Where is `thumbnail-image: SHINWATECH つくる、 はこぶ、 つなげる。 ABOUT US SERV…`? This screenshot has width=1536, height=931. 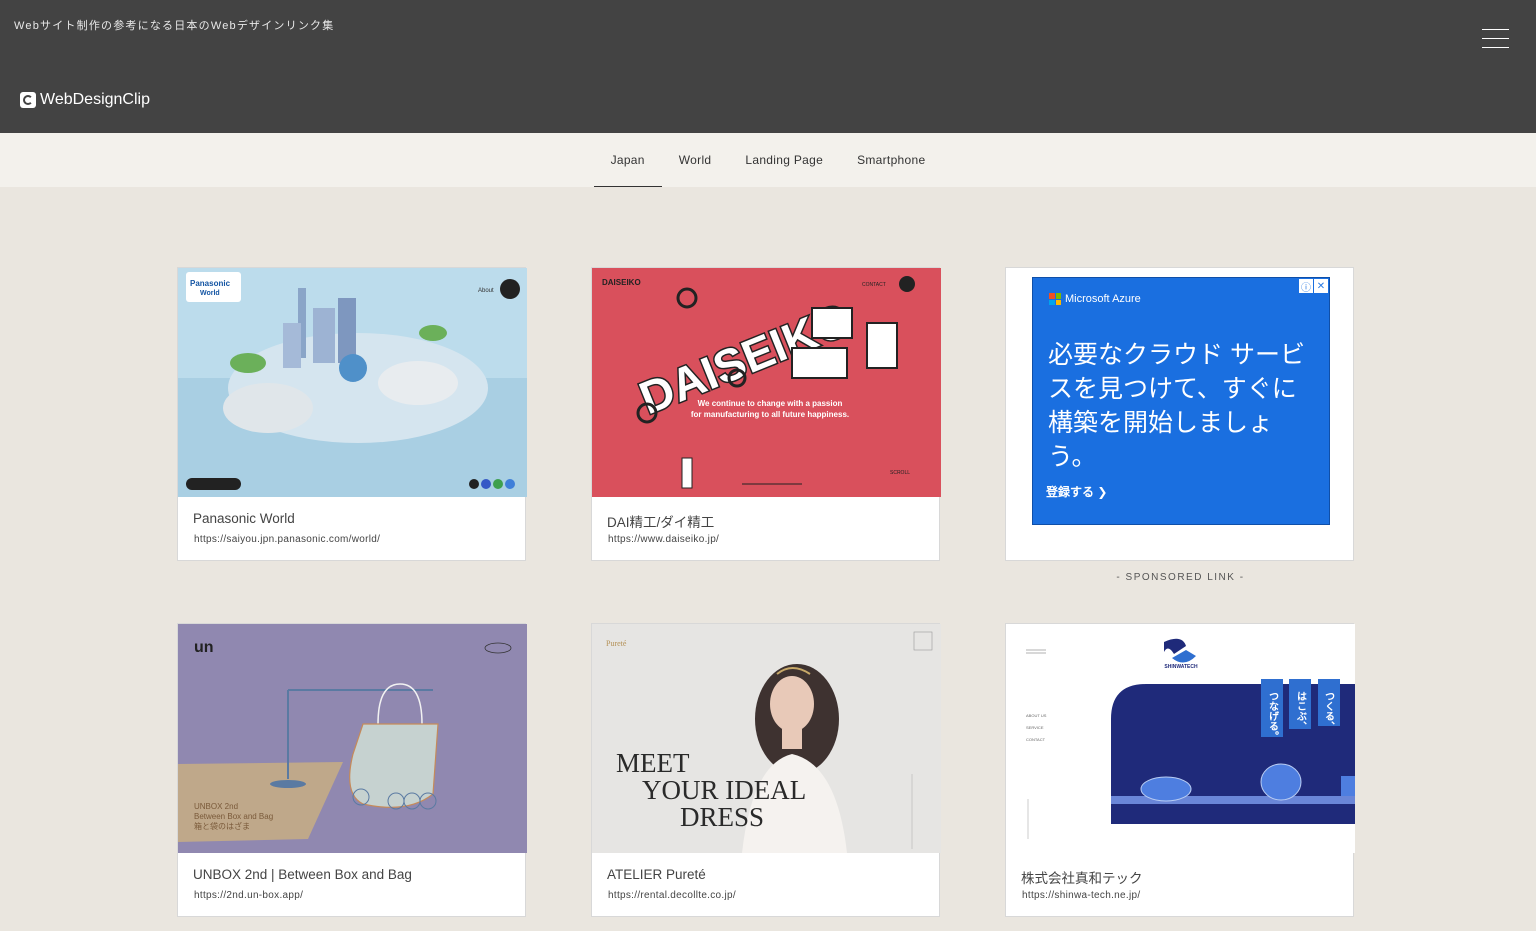
thumbnail-image: SHINWATECH つくる、 はこぶ、 つなげる。 ABOUT US SERV… is located at coordinates (1180, 738).